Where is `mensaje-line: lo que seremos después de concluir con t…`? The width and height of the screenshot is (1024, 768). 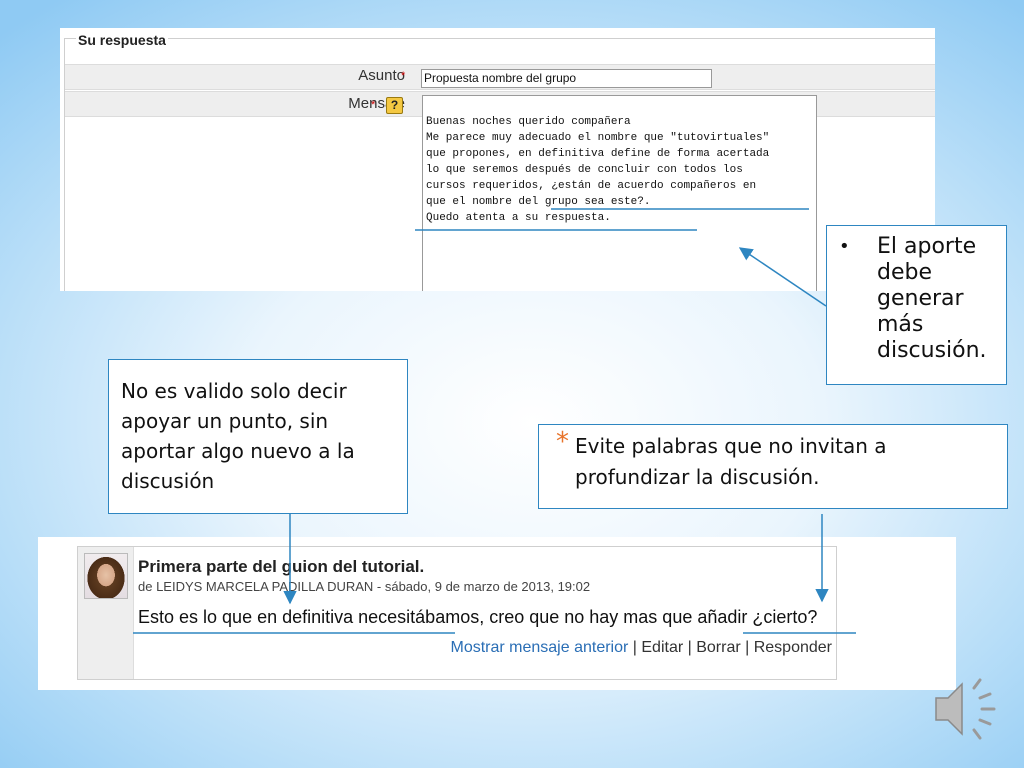 mensaje-line: lo que seremos después de concluir con t… is located at coordinates (584, 170).